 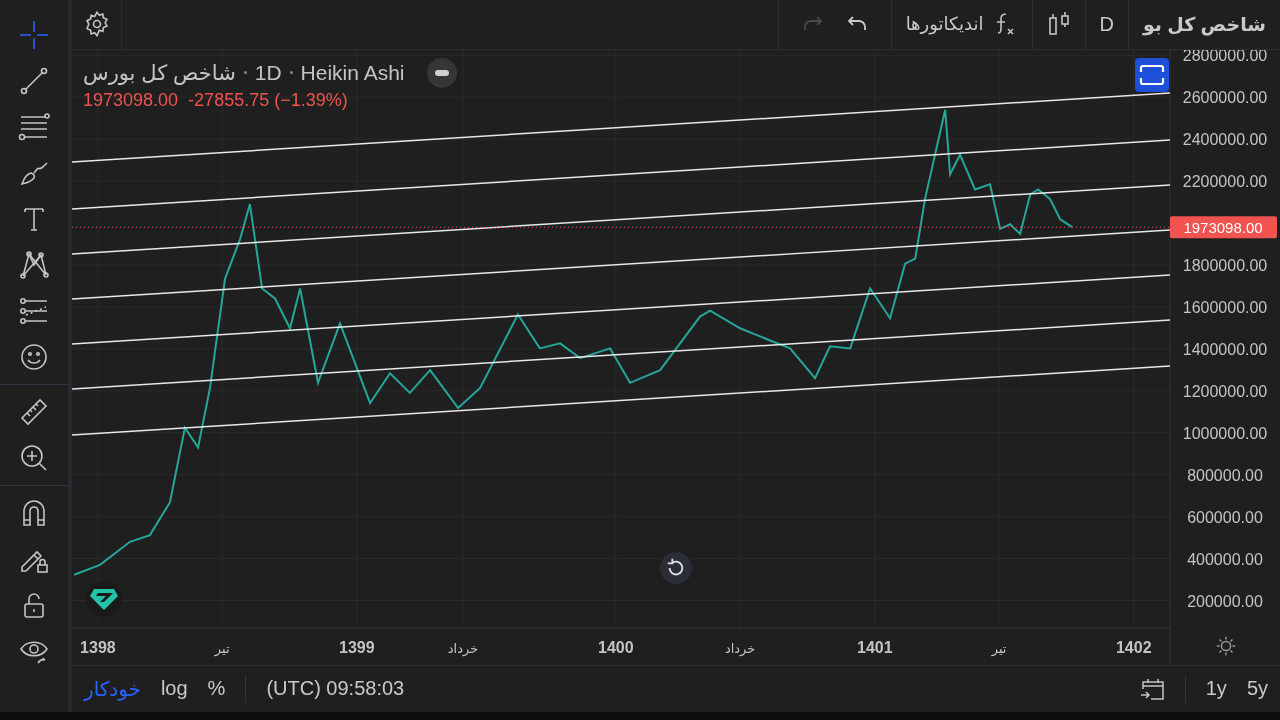 I want to click on minus-icon, so click(x=441, y=72).